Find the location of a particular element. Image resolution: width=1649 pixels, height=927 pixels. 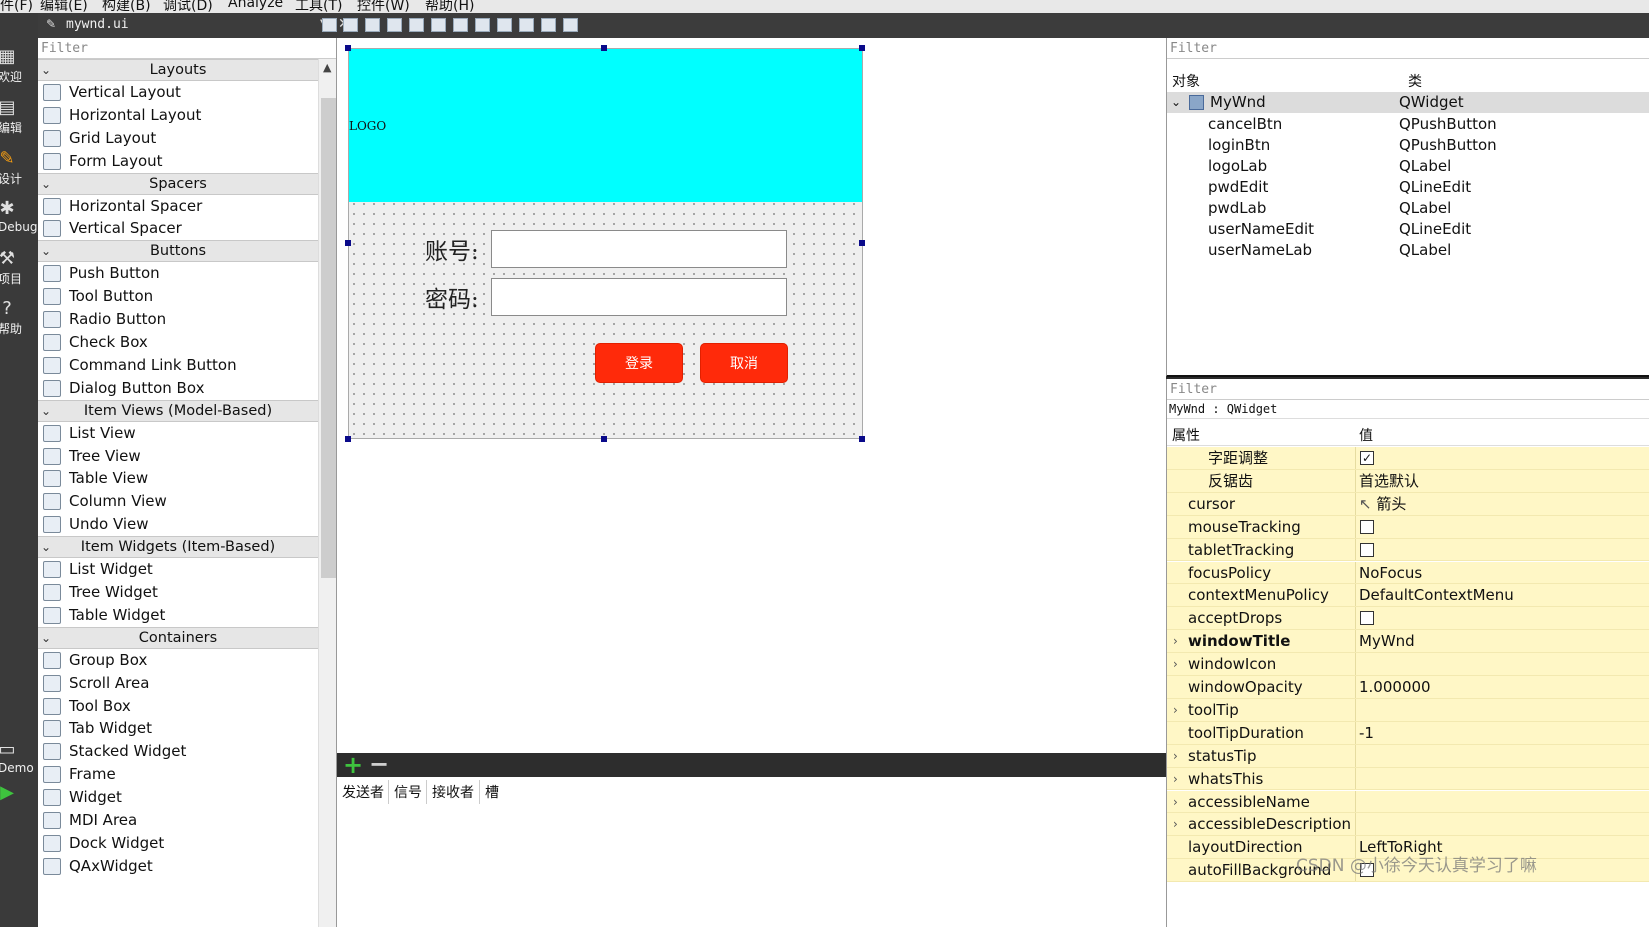

password-label: 密码: is located at coordinates (452, 297).